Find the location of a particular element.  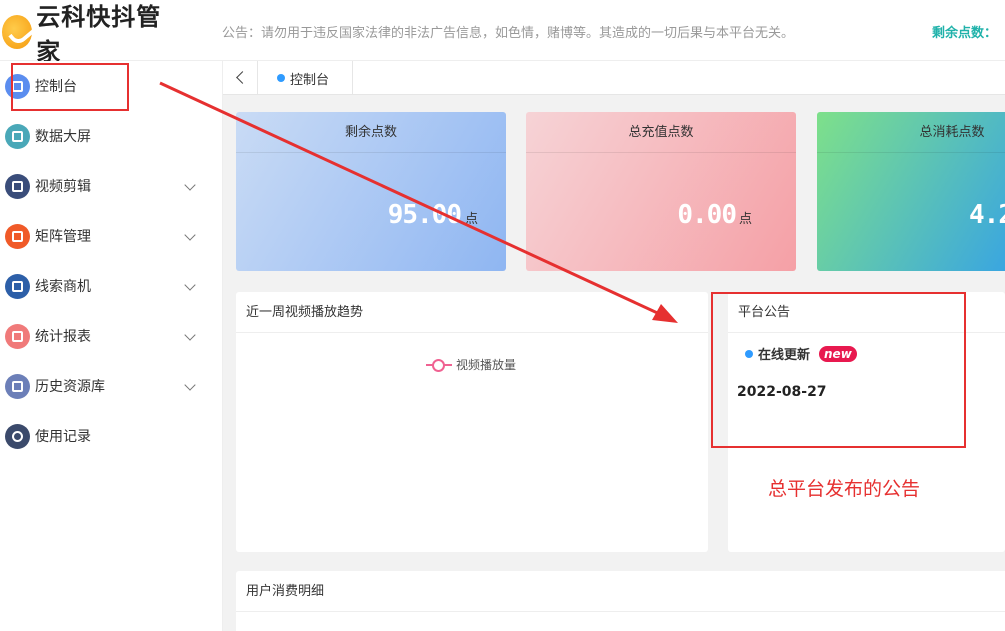

annotation-label: 总平台发布的公告 is located at coordinates (844, 489).